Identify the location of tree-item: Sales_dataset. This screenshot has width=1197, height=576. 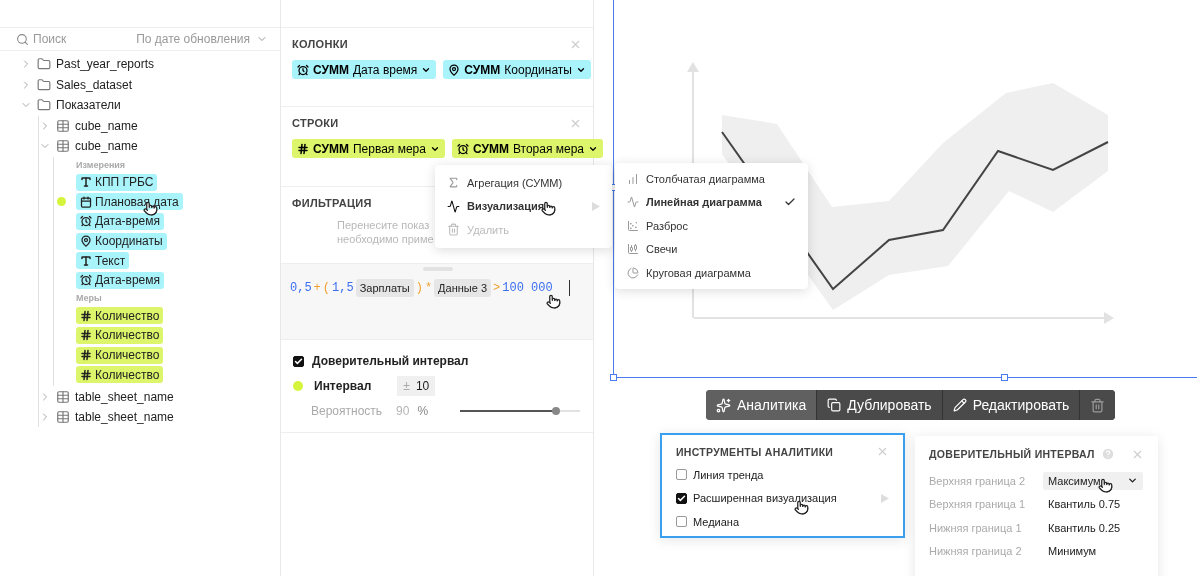
(94, 84).